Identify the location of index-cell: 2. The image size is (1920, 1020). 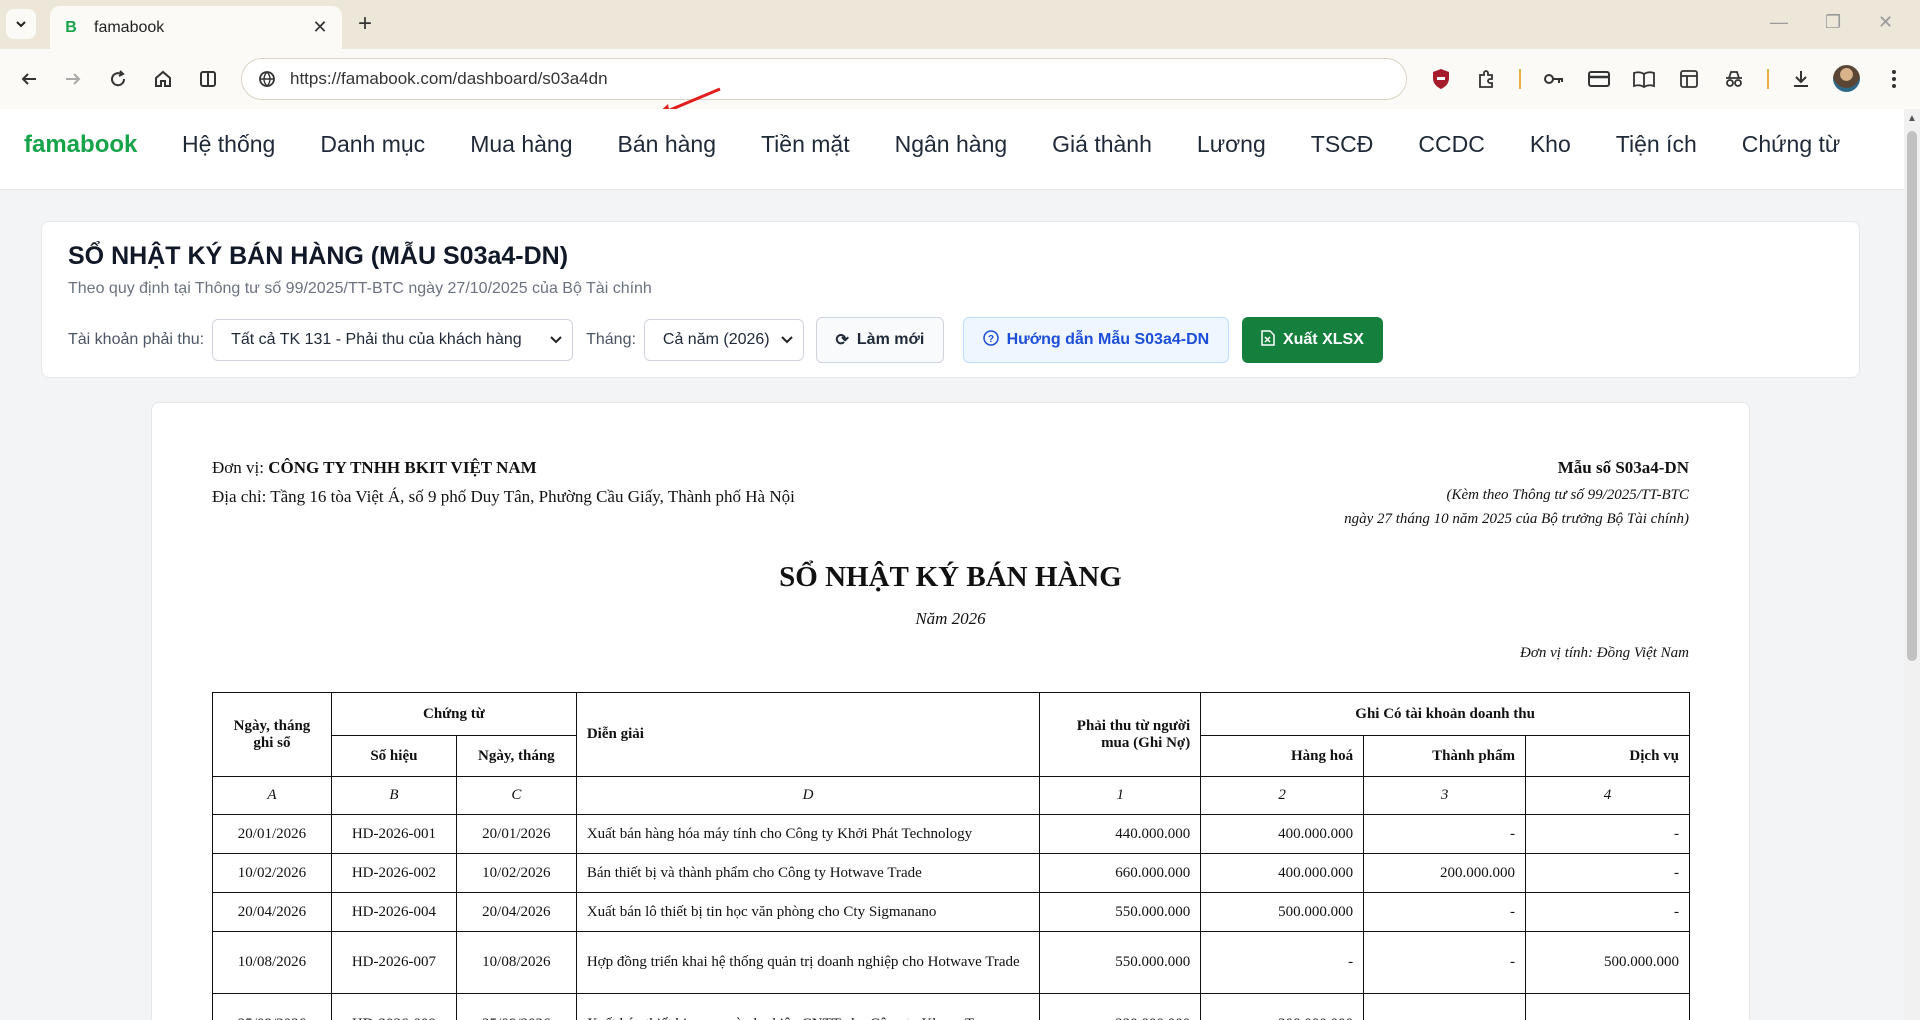
(1282, 795).